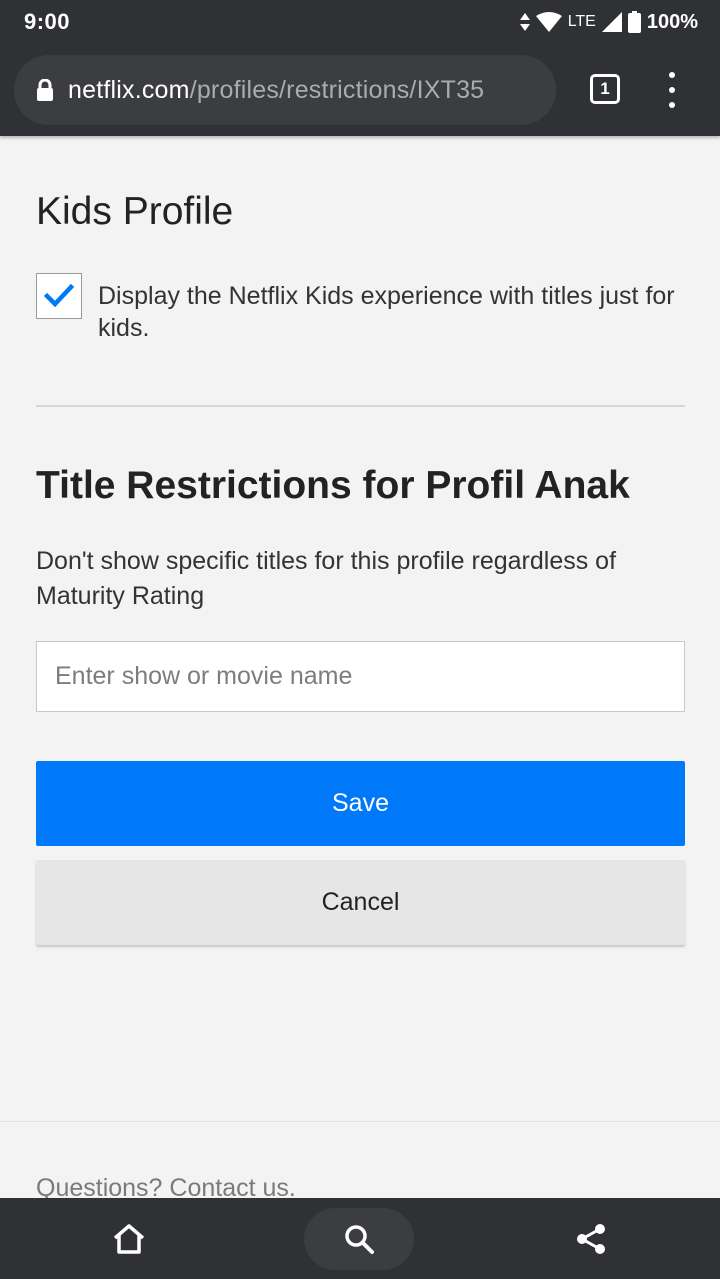 The image size is (720, 1279). Describe the element at coordinates (47, 21) in the screenshot. I see `status-time: 9:00` at that location.